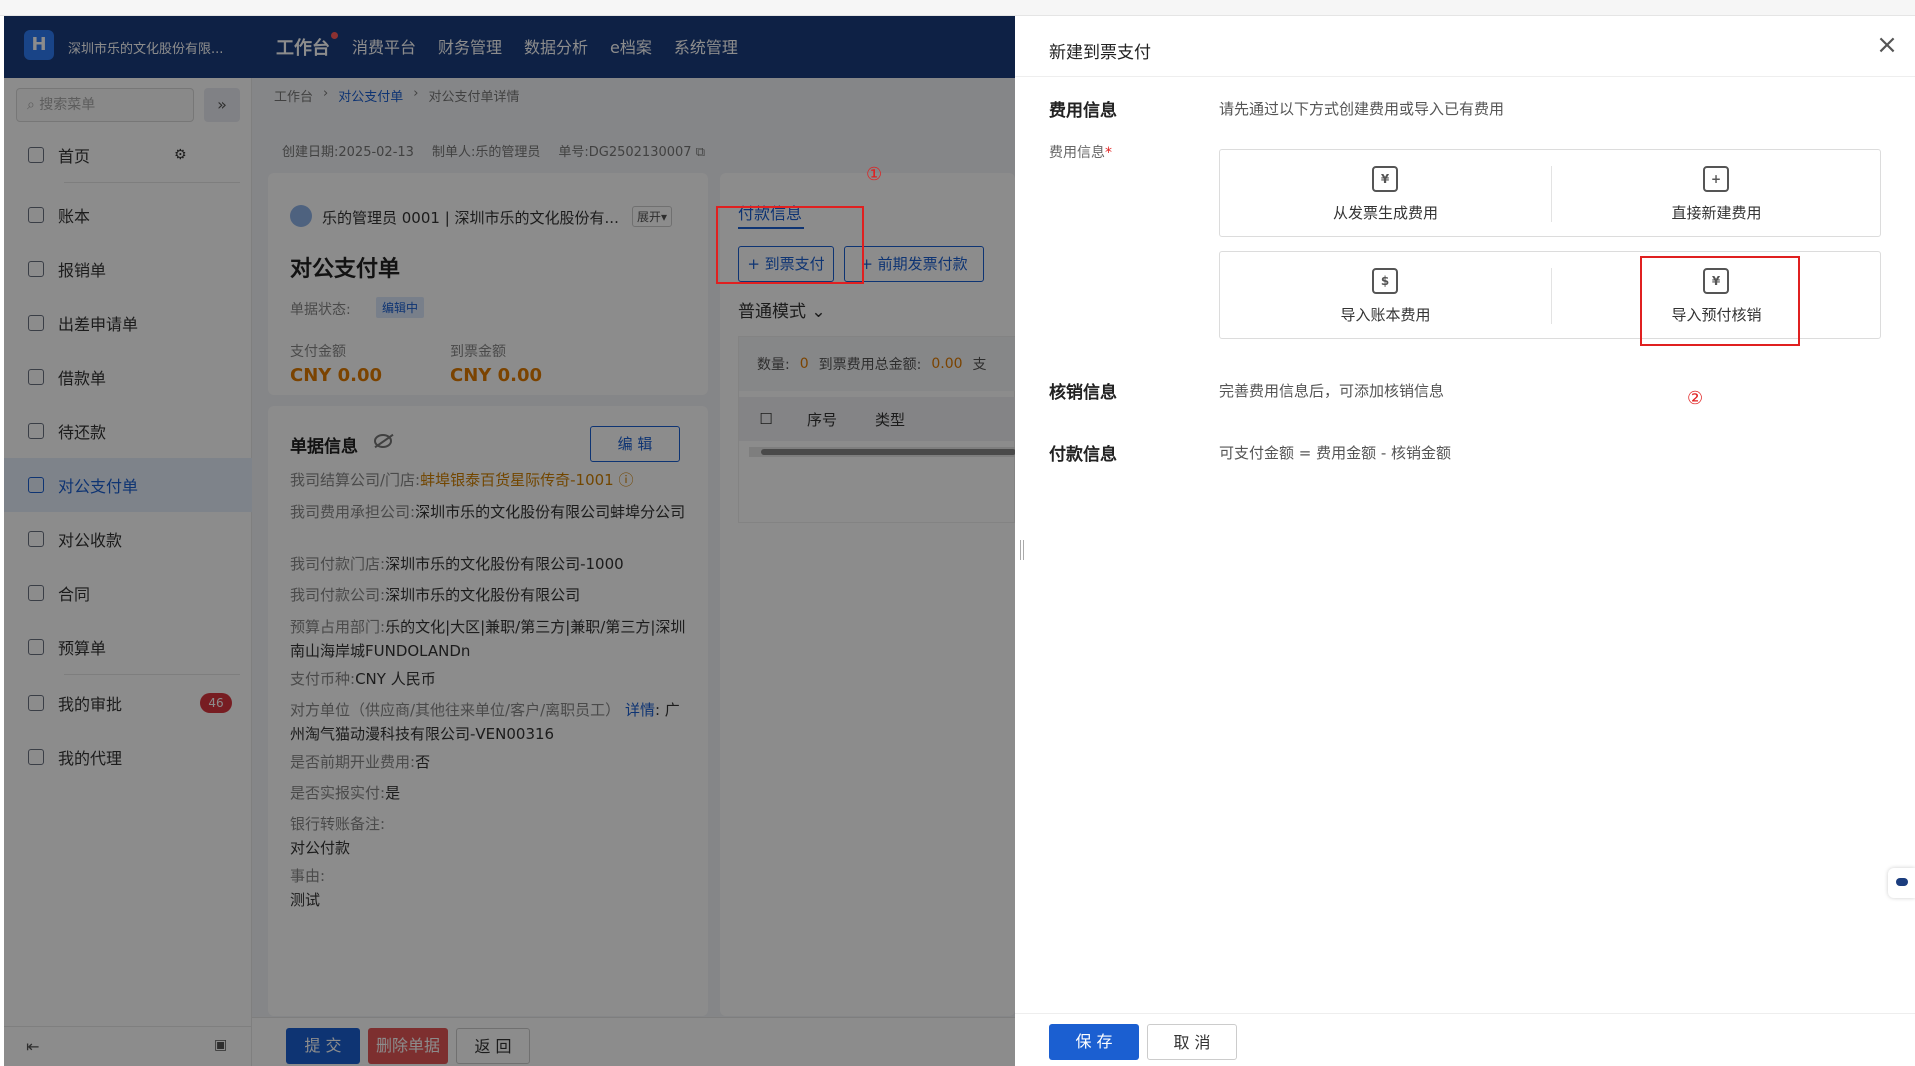 The height and width of the screenshot is (1066, 1915). Describe the element at coordinates (1716, 179) in the screenshot. I see `file-add-icon: +` at that location.